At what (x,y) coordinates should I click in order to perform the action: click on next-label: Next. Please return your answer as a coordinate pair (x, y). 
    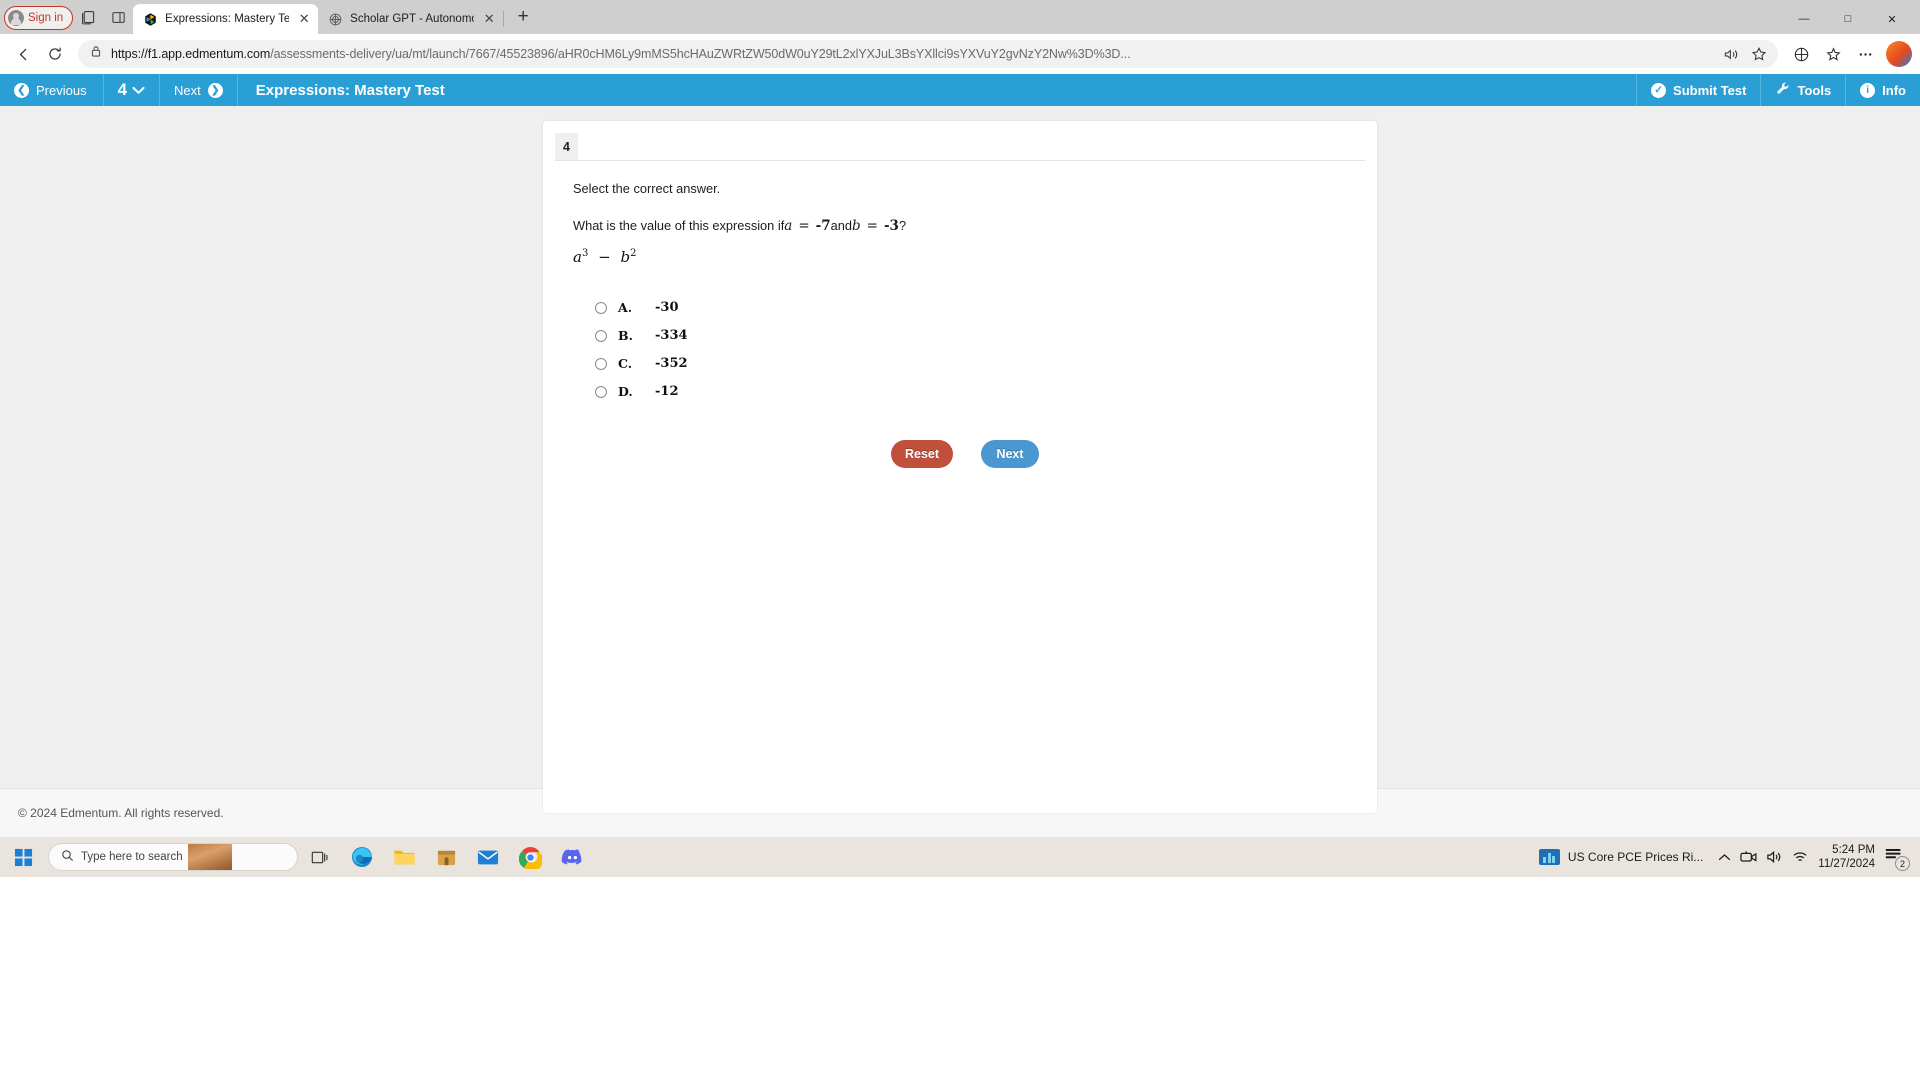
    Looking at the image, I should click on (187, 90).